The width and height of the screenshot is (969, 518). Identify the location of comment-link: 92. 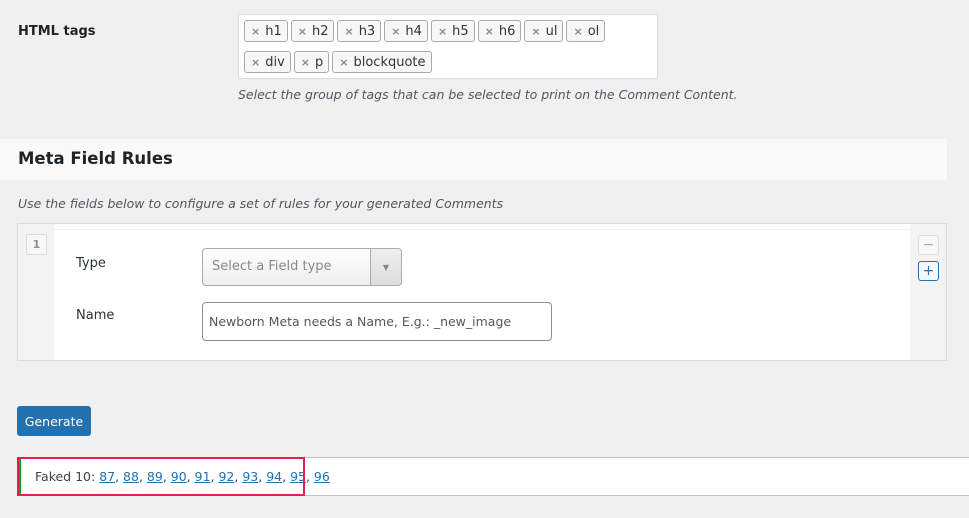
(226, 476).